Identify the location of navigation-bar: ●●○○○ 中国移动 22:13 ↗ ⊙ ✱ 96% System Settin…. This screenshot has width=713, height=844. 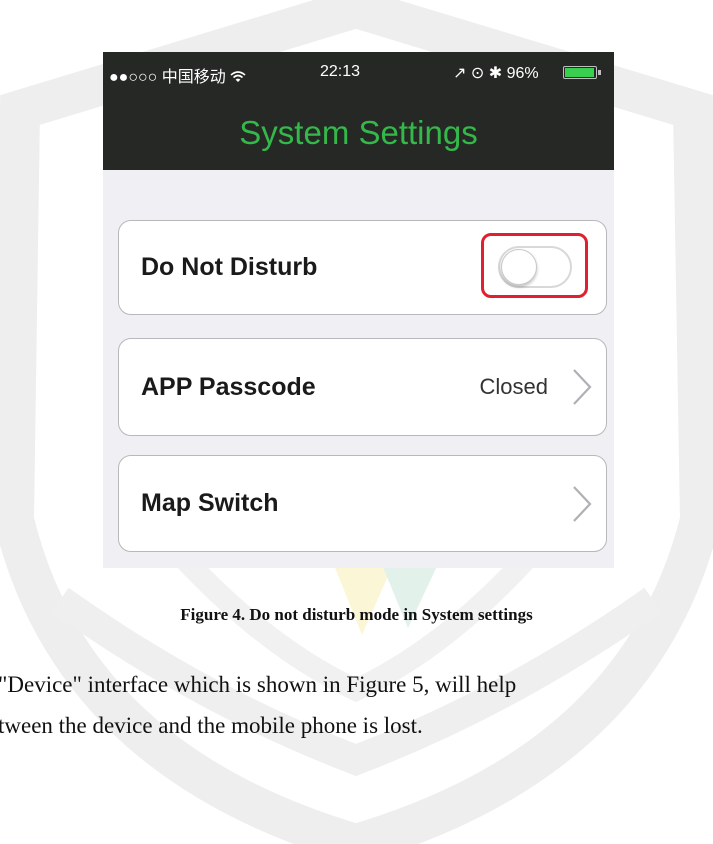
(358, 111).